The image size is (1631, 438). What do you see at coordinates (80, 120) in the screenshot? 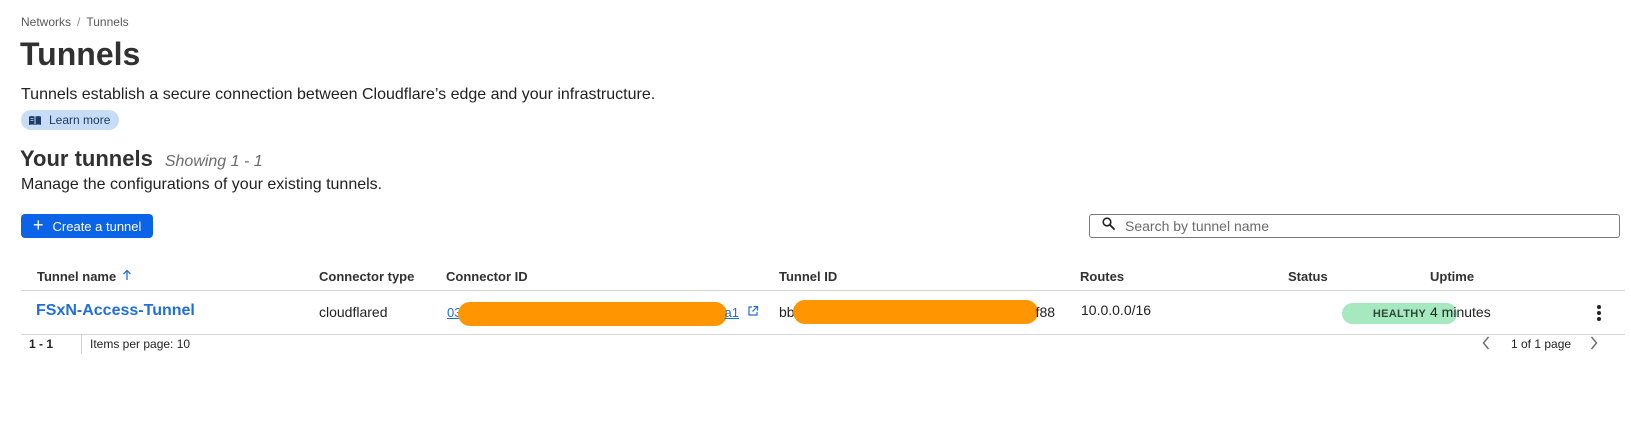
I see `learn-more-label: Learn more` at bounding box center [80, 120].